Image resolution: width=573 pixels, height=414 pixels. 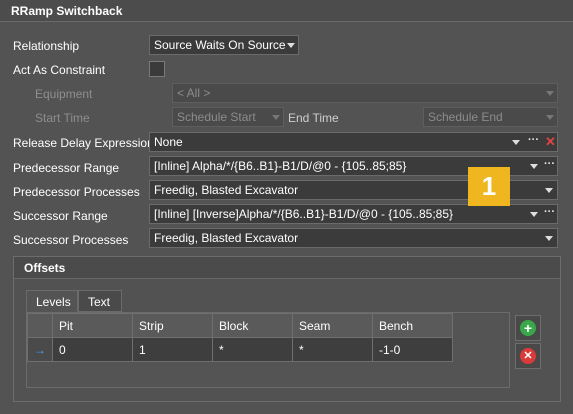 What do you see at coordinates (46, 46) in the screenshot?
I see `relationship-label: Relationship` at bounding box center [46, 46].